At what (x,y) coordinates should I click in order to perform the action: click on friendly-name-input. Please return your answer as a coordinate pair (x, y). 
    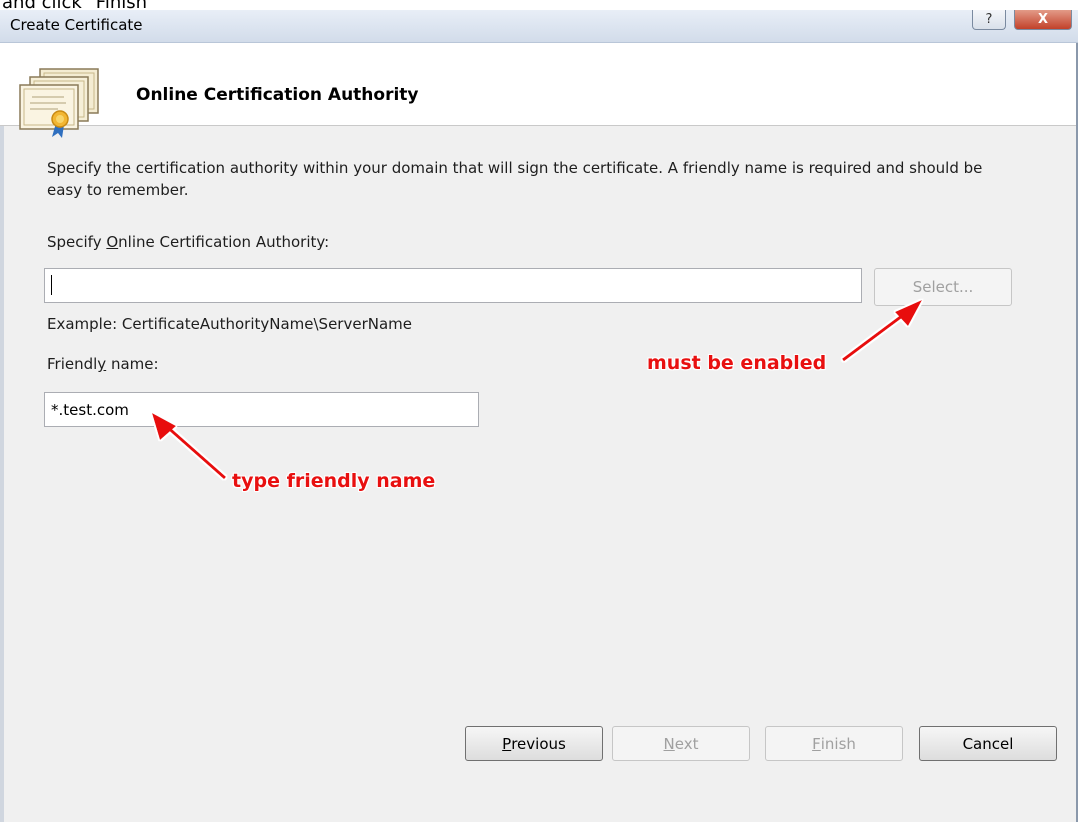
    Looking at the image, I should click on (261, 409).